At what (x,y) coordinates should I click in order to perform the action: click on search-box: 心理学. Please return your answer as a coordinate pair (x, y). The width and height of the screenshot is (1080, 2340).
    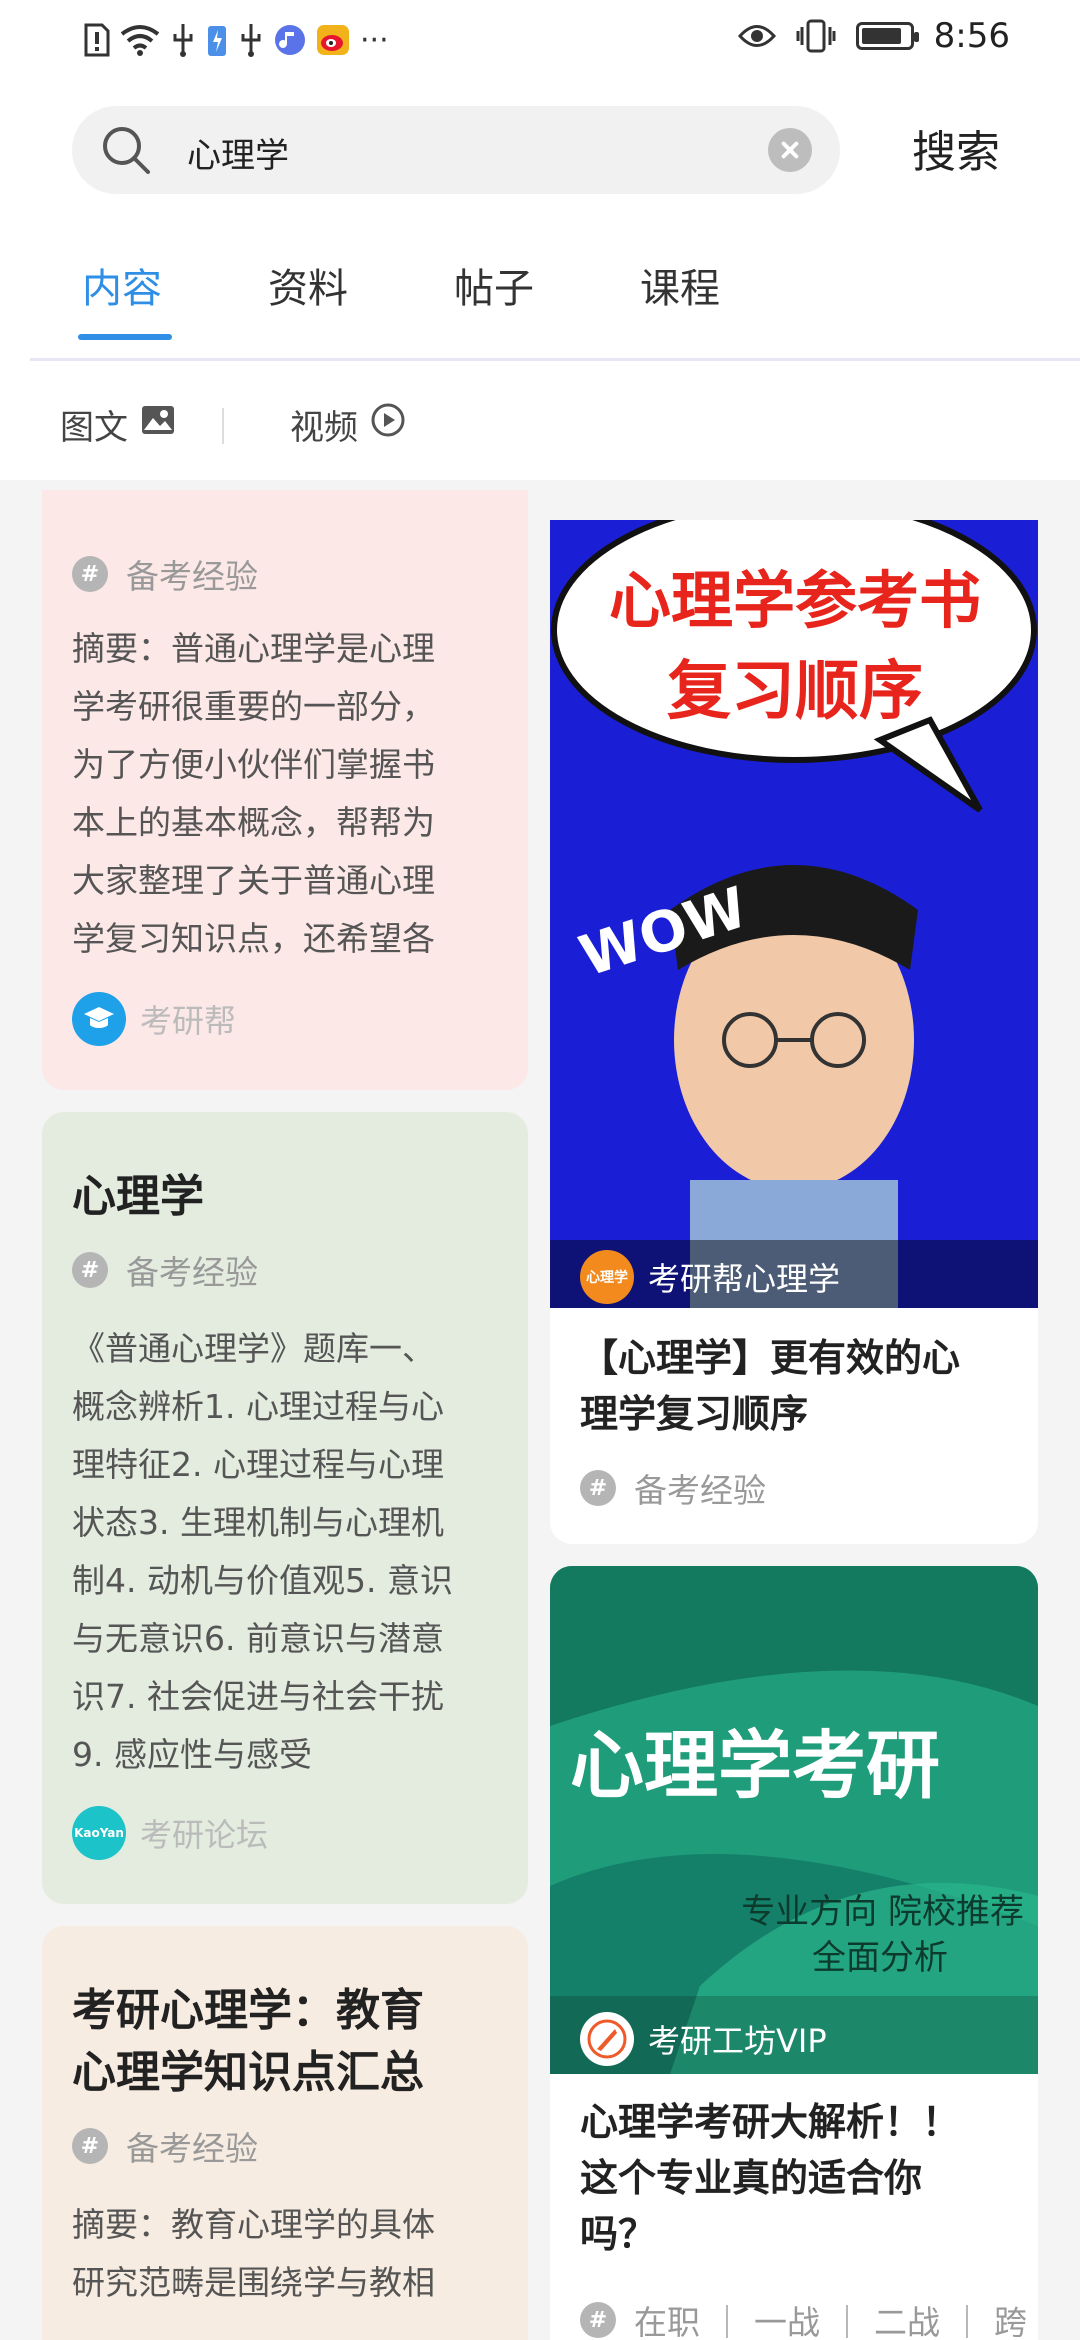
    Looking at the image, I should click on (456, 150).